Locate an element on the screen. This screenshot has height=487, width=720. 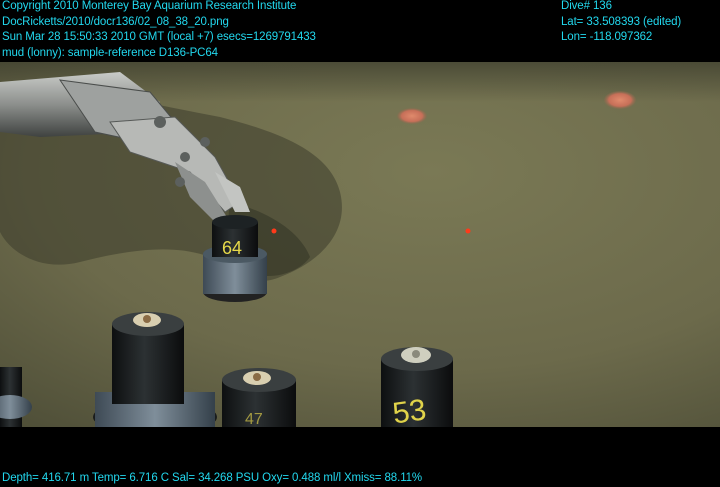
core-label-64: 64 is located at coordinates (232, 248).